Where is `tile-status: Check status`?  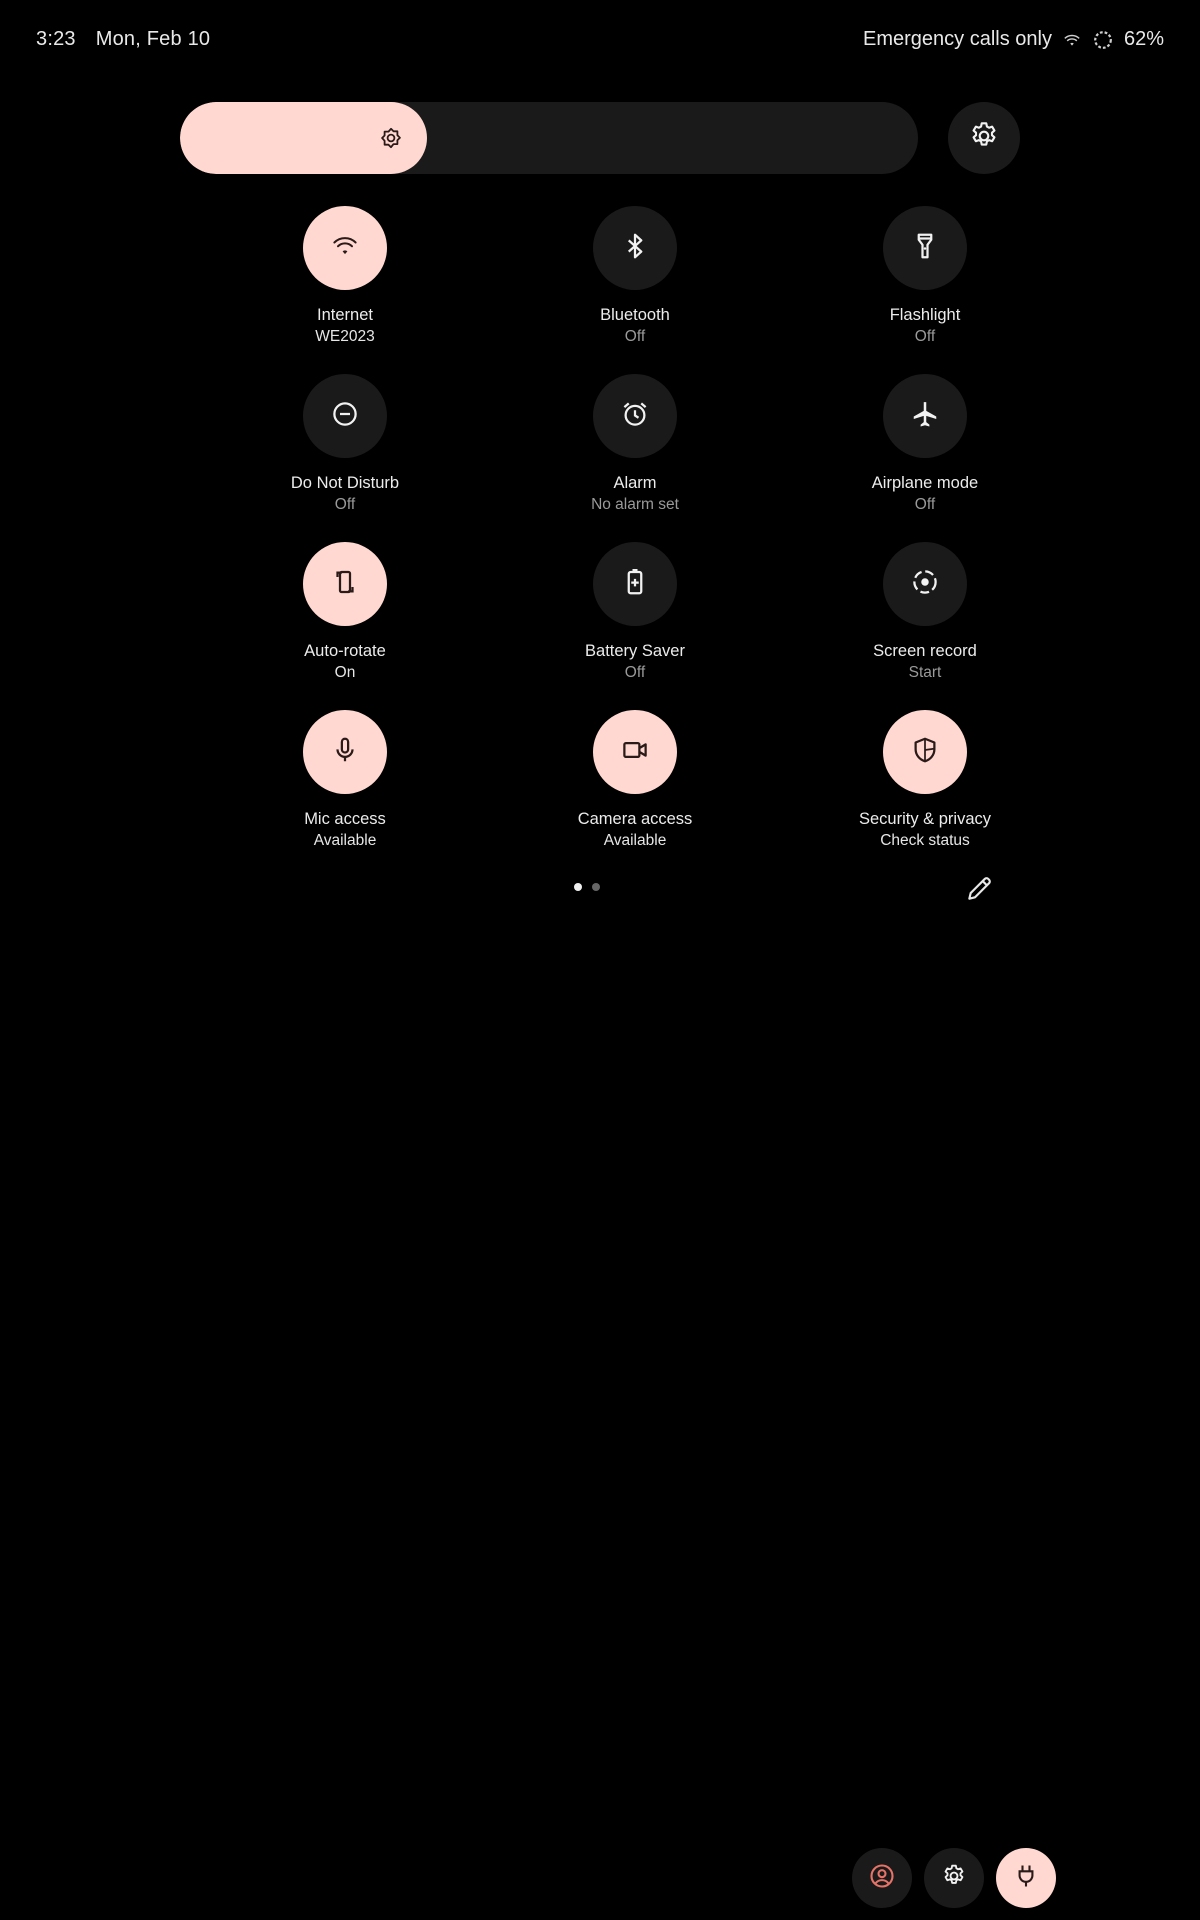
tile-status: Check status is located at coordinates (925, 840).